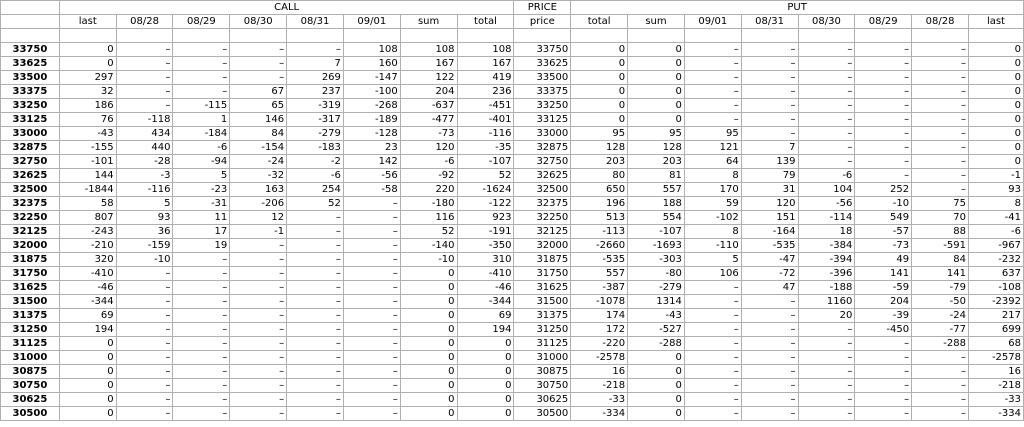 The width and height of the screenshot is (1024, 427). Describe the element at coordinates (542, 133) in the screenshot. I see `price-cell: 33000` at that location.